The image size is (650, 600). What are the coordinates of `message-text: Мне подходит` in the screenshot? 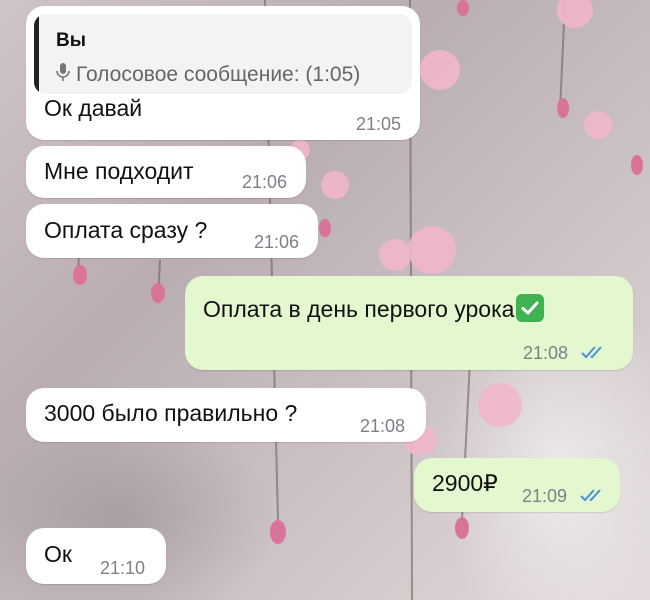 It's located at (119, 171).